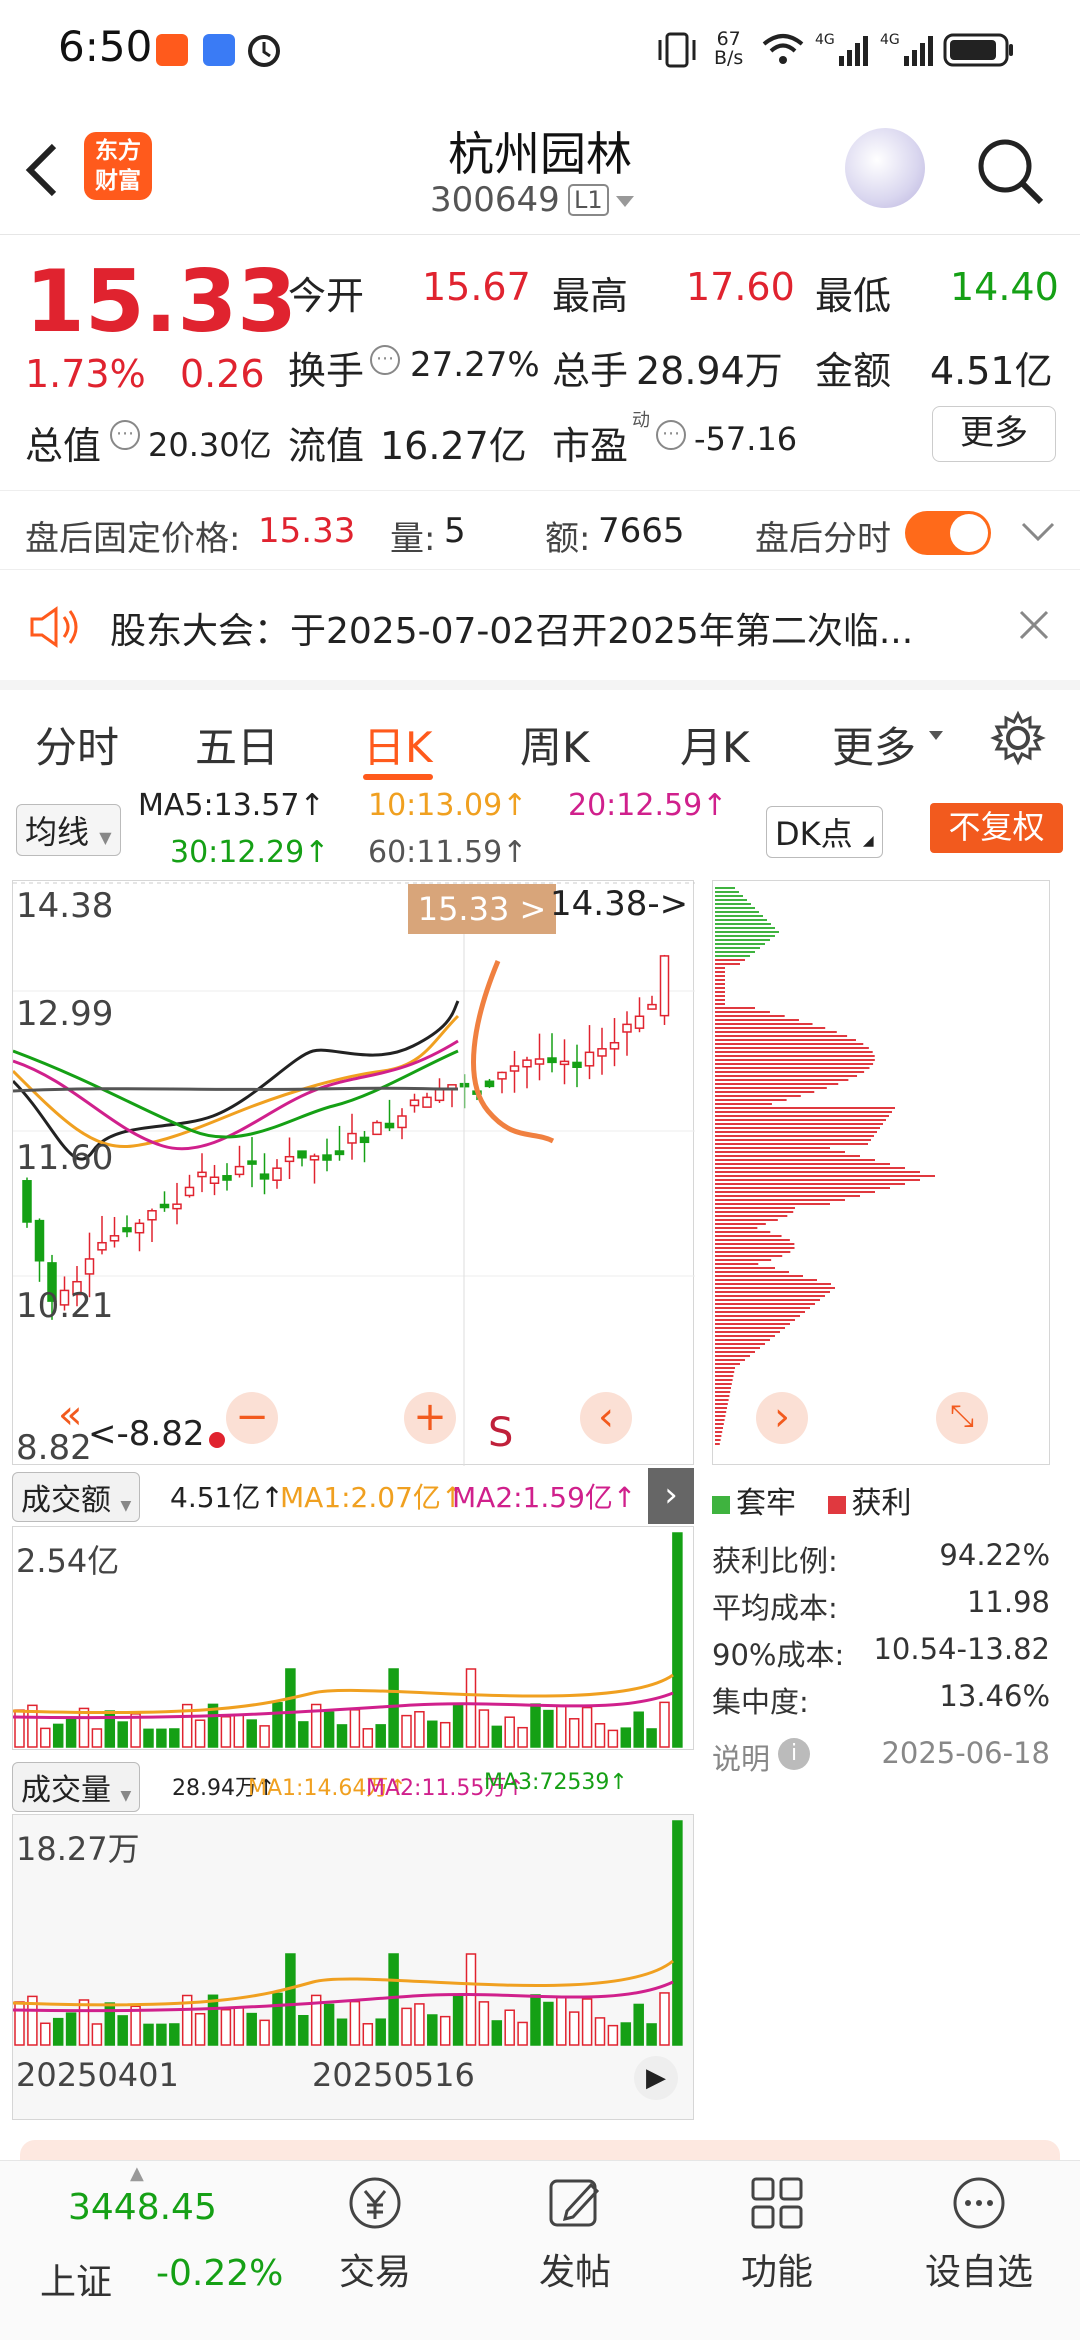 The image size is (1080, 2340). I want to click on chip-distribution, so click(881, 1172).